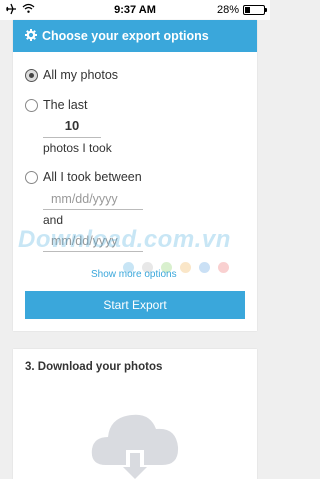  Describe the element at coordinates (11, 10) in the screenshot. I see `airplane-icon` at that location.